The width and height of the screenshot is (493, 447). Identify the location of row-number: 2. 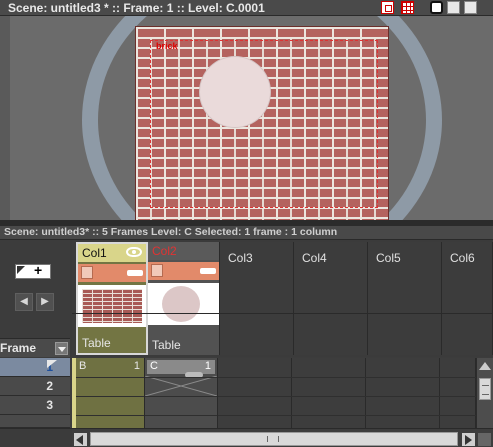
(49, 386).